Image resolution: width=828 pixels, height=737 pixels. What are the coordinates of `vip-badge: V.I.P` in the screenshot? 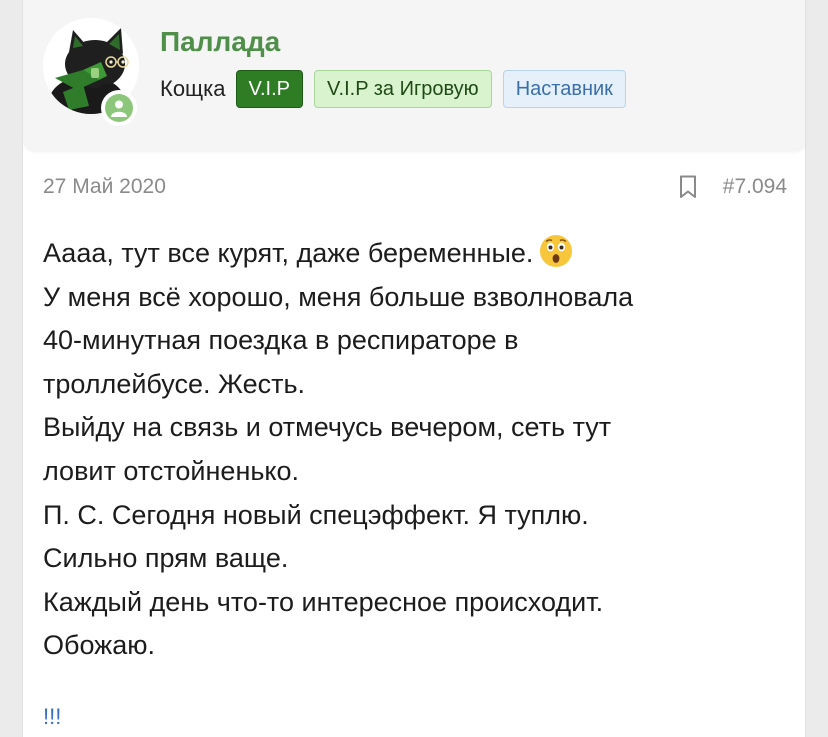 It's located at (269, 89).